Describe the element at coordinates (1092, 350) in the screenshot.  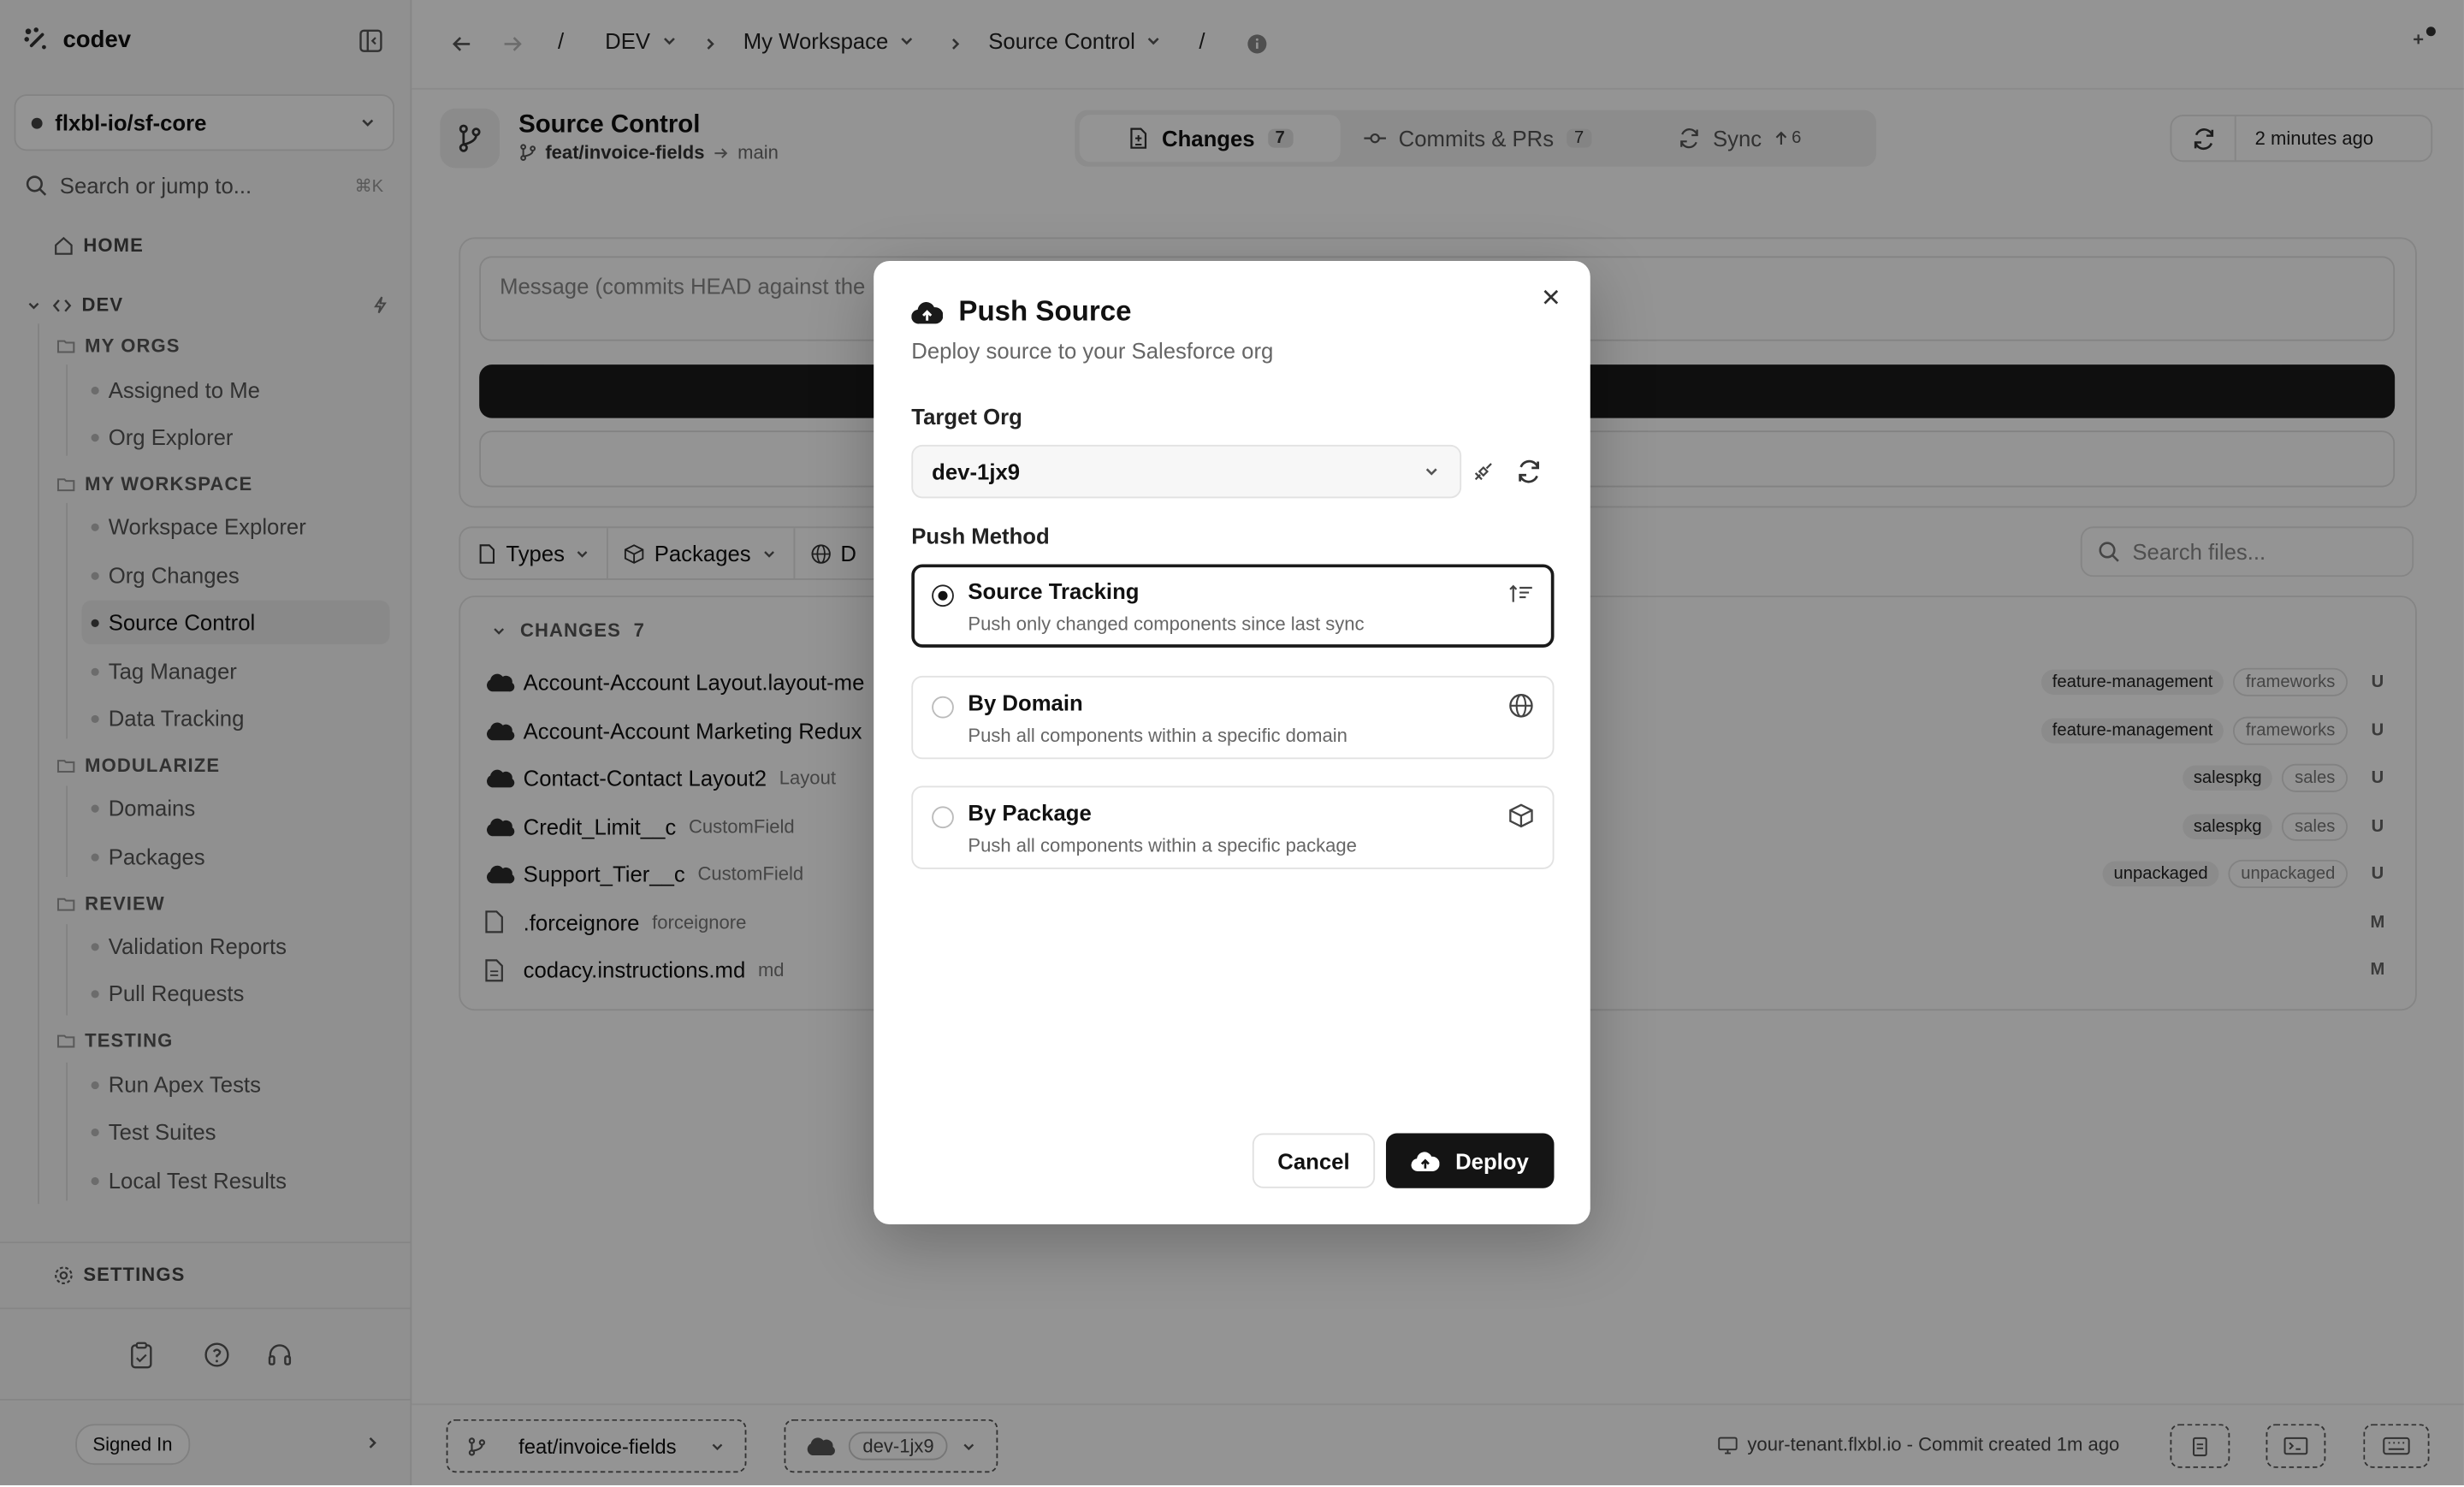
I see `dialog-subtitle: Deploy source to your Salesforce org` at that location.